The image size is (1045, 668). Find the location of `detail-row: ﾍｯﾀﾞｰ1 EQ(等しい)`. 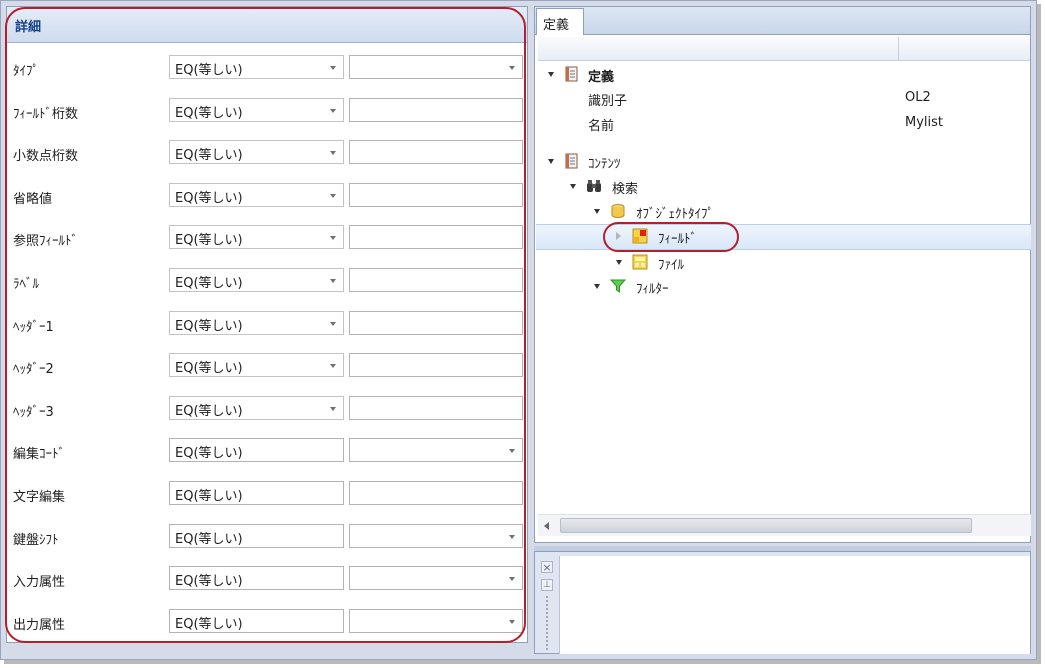

detail-row: ﾍｯﾀﾞｰ1 EQ(等しい) is located at coordinates (267, 323).